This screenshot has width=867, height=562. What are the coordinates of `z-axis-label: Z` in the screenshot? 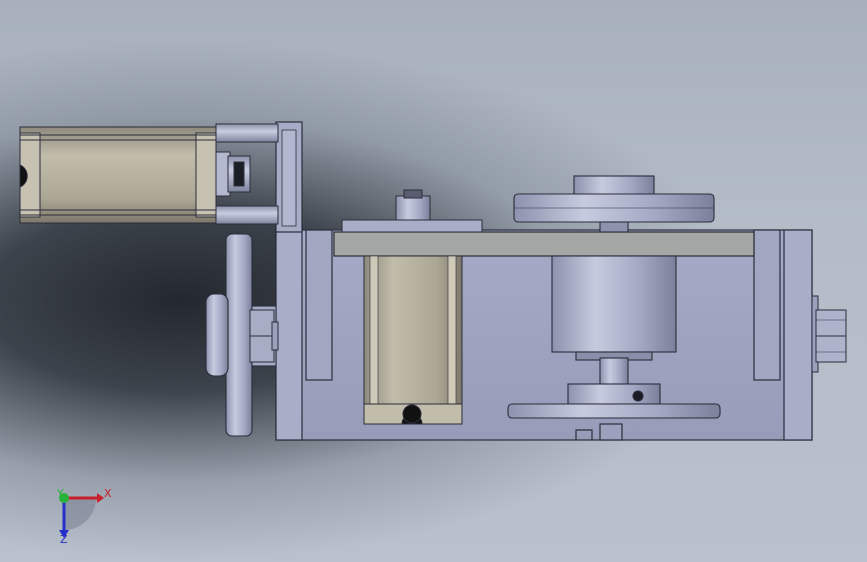 It's located at (64, 539).